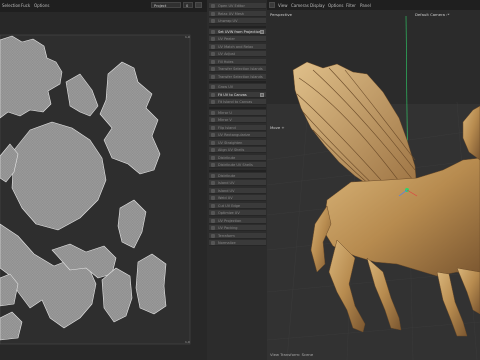 The height and width of the screenshot is (360, 480). What do you see at coordinates (351, 5) in the screenshot?
I see `viewport-menu-filter: Filter` at bounding box center [351, 5].